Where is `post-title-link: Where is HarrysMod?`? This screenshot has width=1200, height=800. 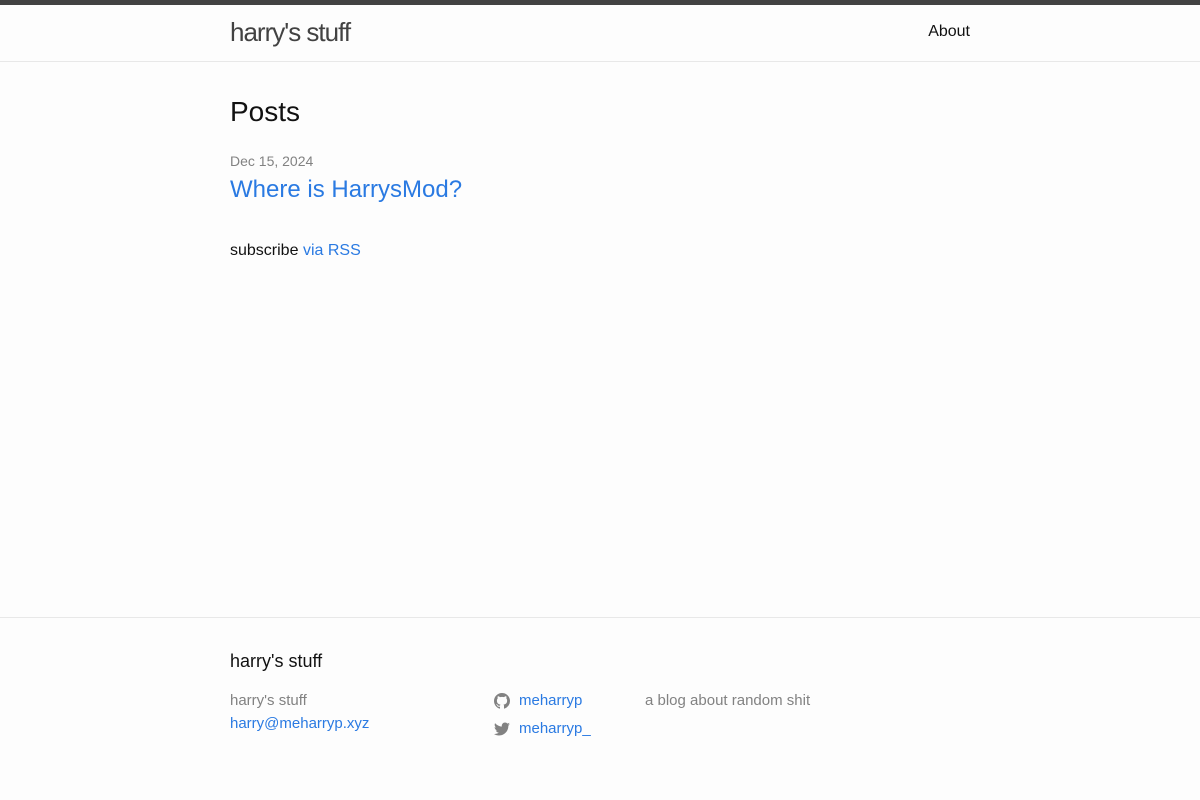 post-title-link: Where is HarrysMod? is located at coordinates (346, 190).